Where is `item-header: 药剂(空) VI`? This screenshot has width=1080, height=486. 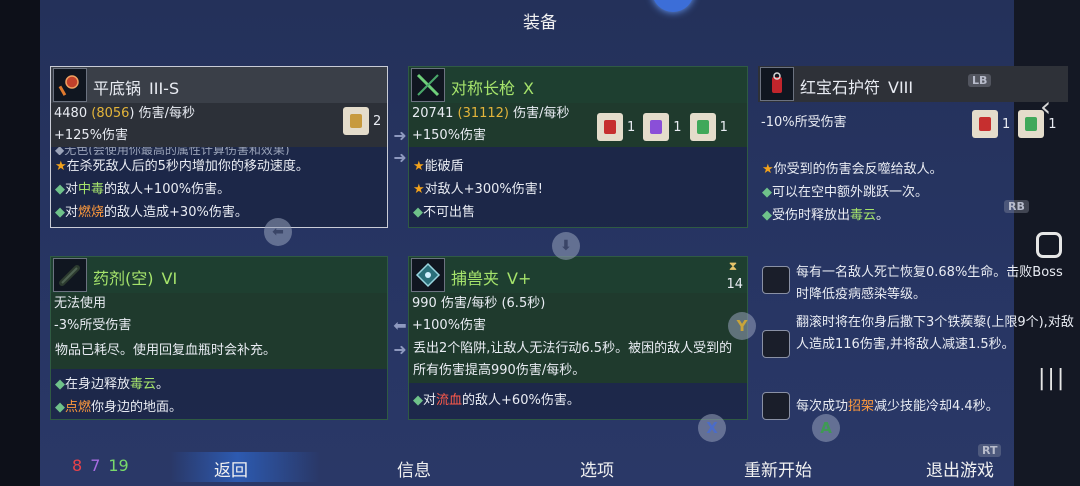
item-header: 药剂(空) VI is located at coordinates (219, 275).